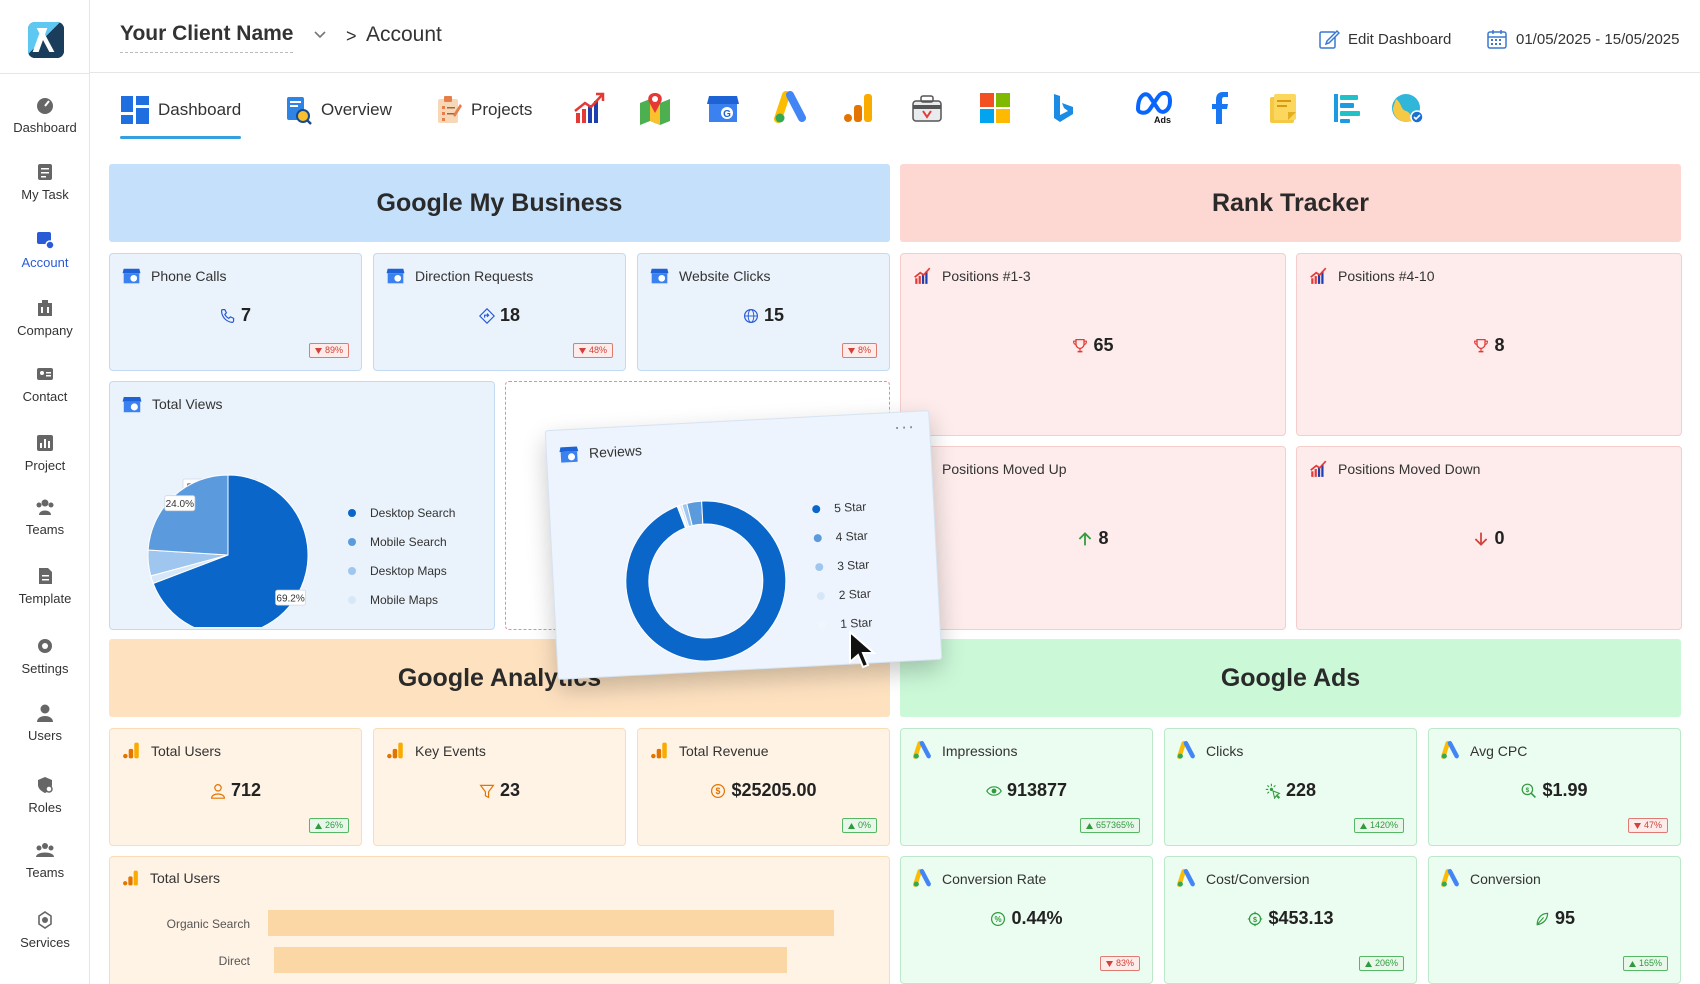  Describe the element at coordinates (338, 110) in the screenshot. I see `tab-overview: Overview` at that location.